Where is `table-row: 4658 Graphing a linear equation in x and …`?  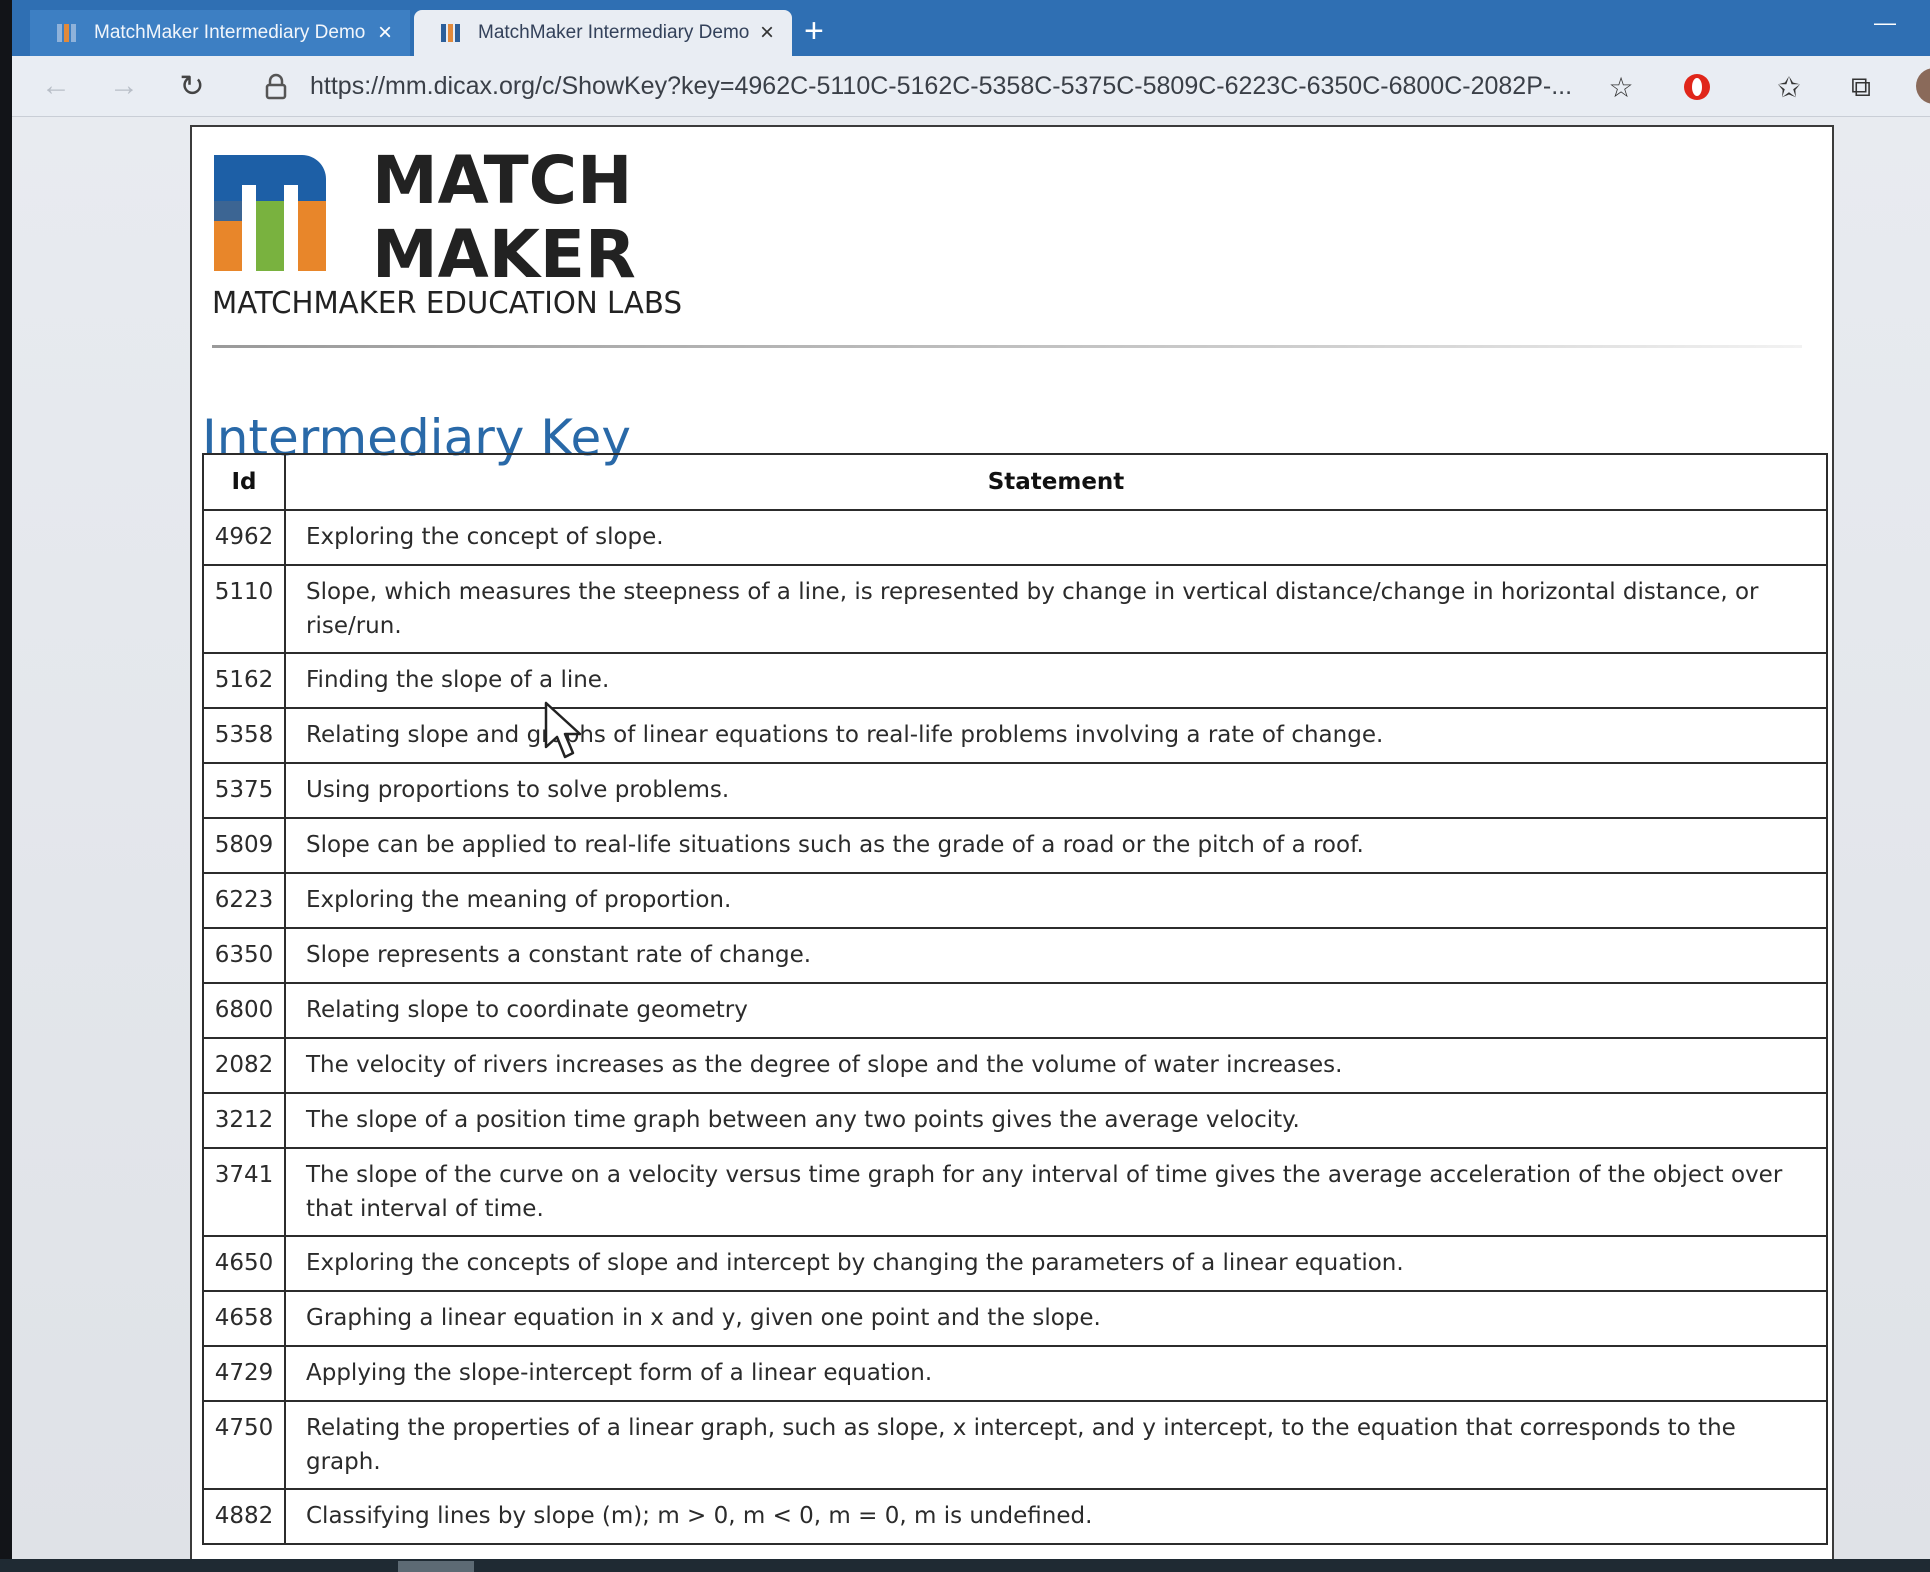 table-row: 4658 Graphing a linear equation in x and … is located at coordinates (1015, 1318).